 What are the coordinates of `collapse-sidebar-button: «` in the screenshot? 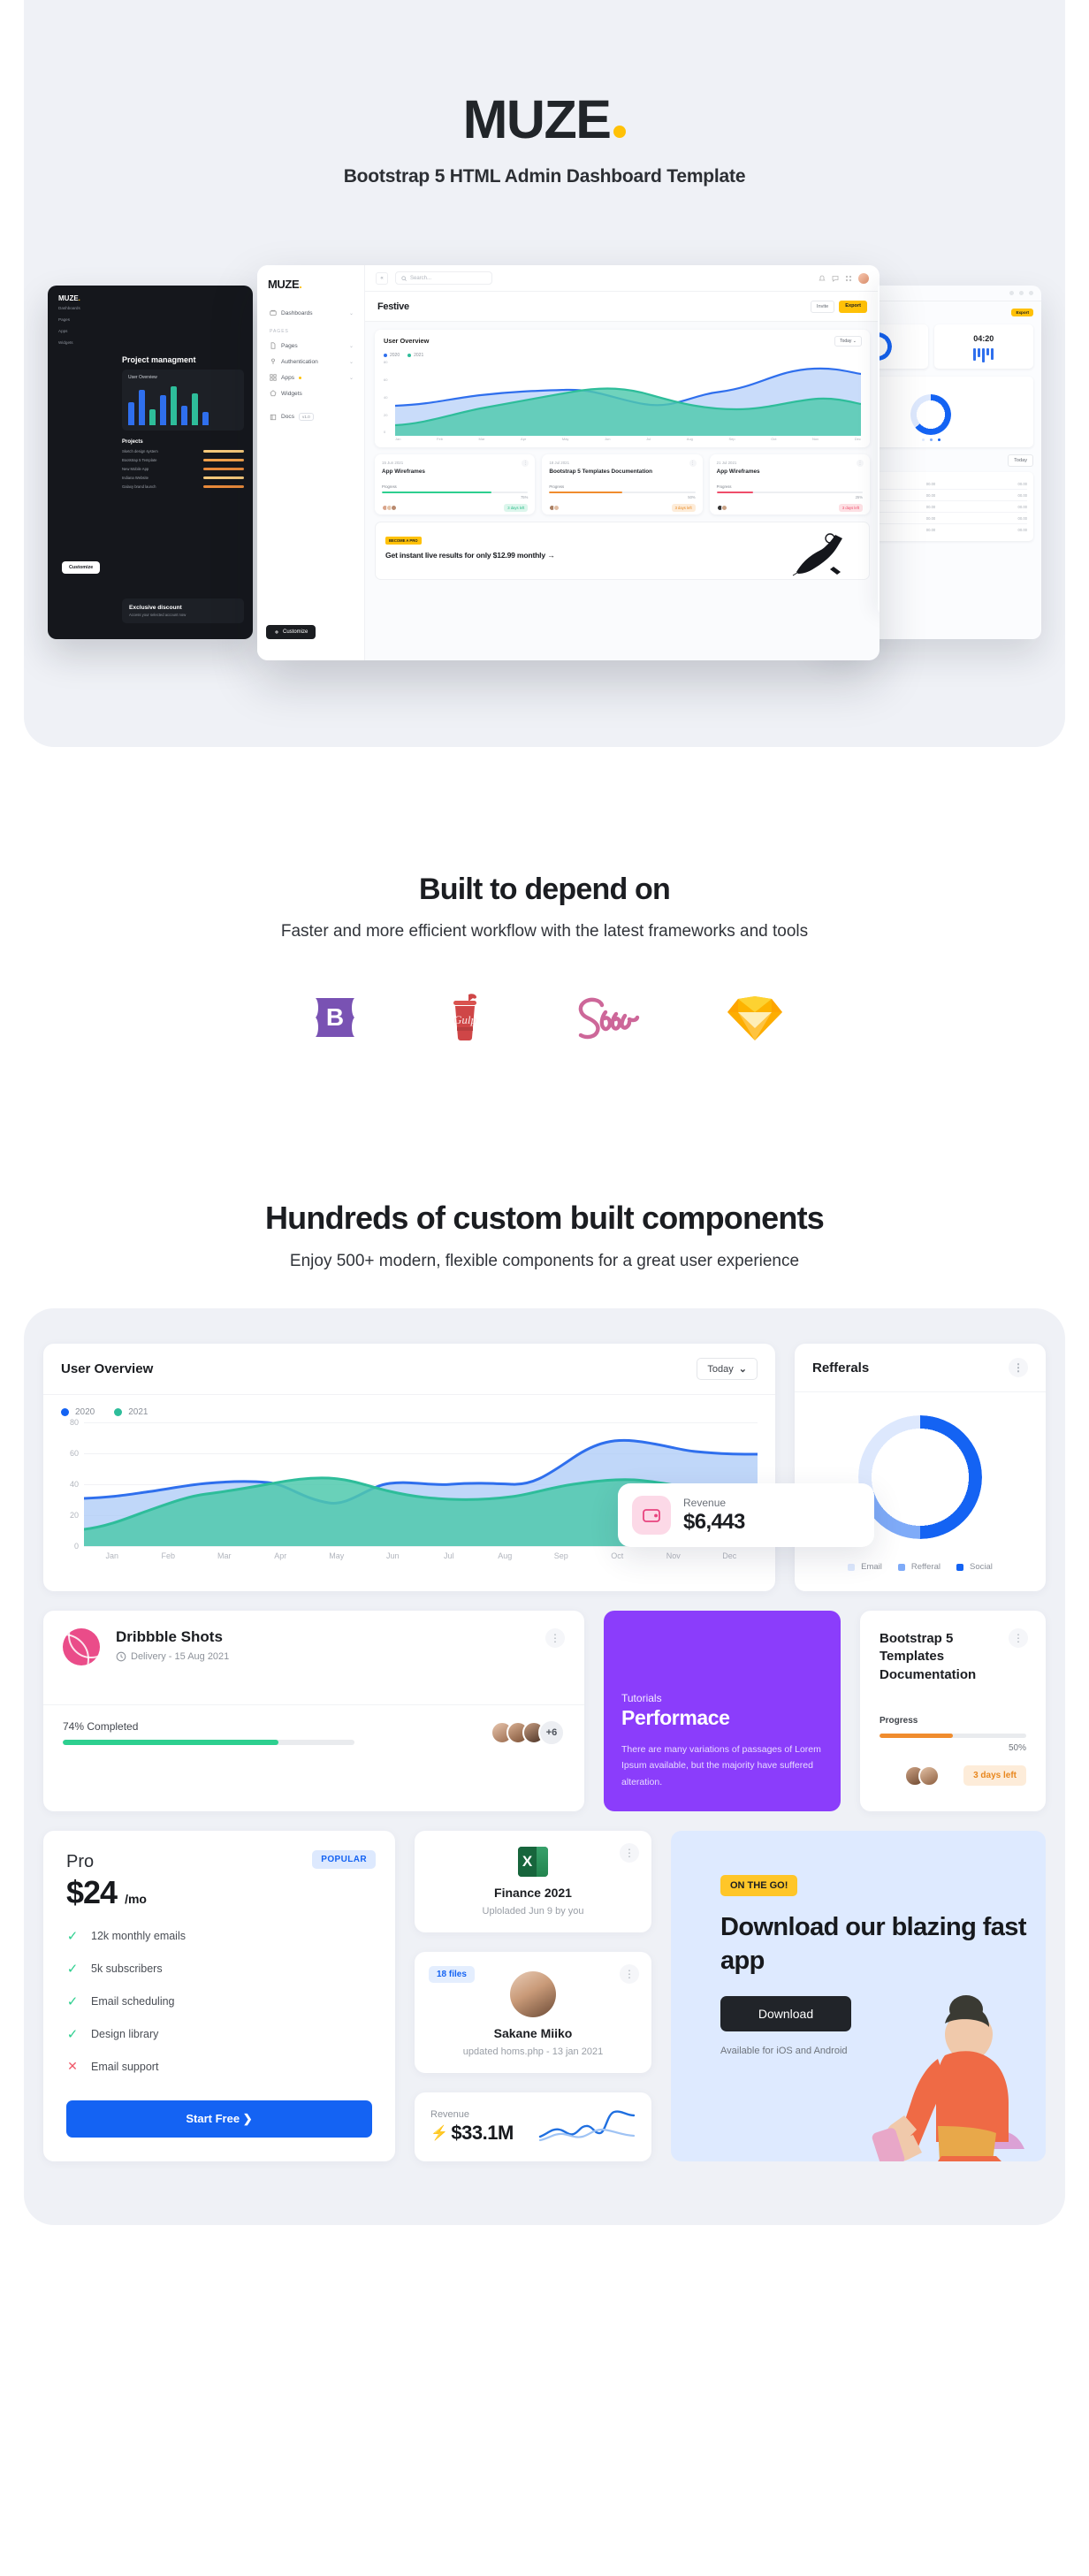 It's located at (382, 278).